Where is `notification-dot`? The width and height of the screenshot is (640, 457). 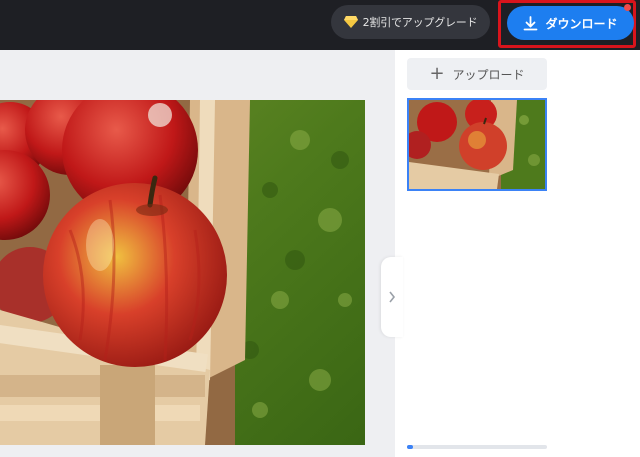
notification-dot is located at coordinates (627, 7).